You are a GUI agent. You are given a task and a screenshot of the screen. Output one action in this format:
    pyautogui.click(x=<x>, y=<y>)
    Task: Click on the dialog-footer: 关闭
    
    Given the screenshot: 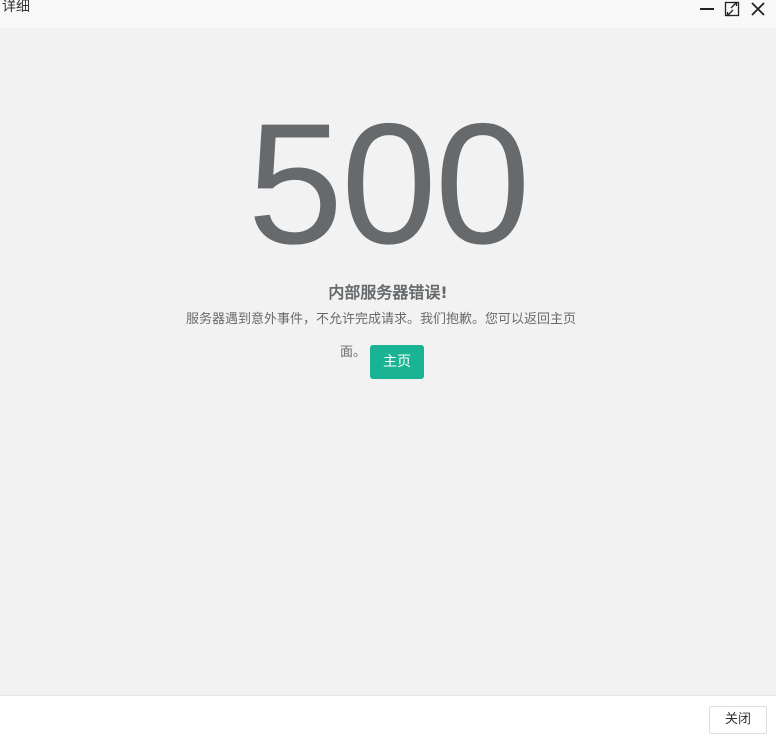 What is the action you would take?
    pyautogui.click(x=388, y=715)
    